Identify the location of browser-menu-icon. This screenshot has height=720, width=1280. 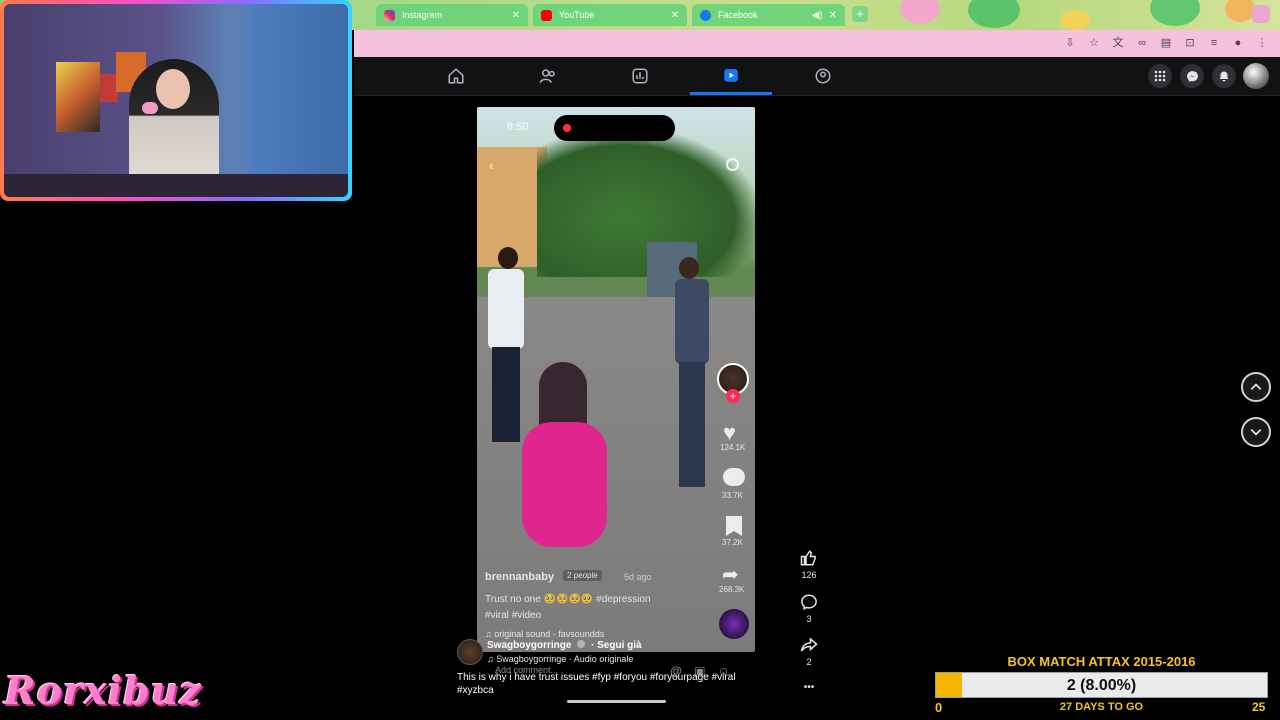
(1261, 14).